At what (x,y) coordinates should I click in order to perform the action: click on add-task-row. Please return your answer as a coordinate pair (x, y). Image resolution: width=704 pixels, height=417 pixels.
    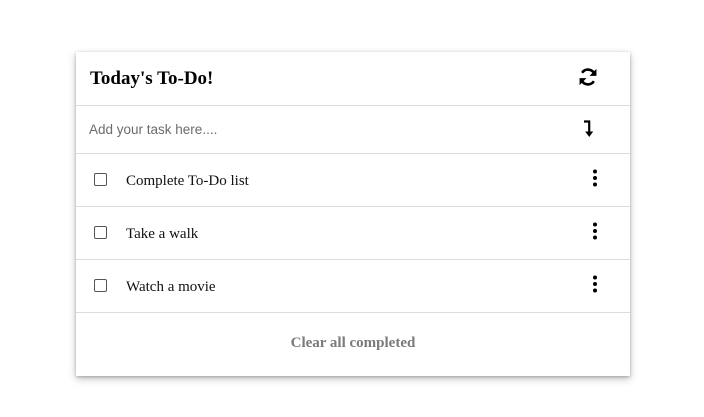
    Looking at the image, I should click on (353, 130).